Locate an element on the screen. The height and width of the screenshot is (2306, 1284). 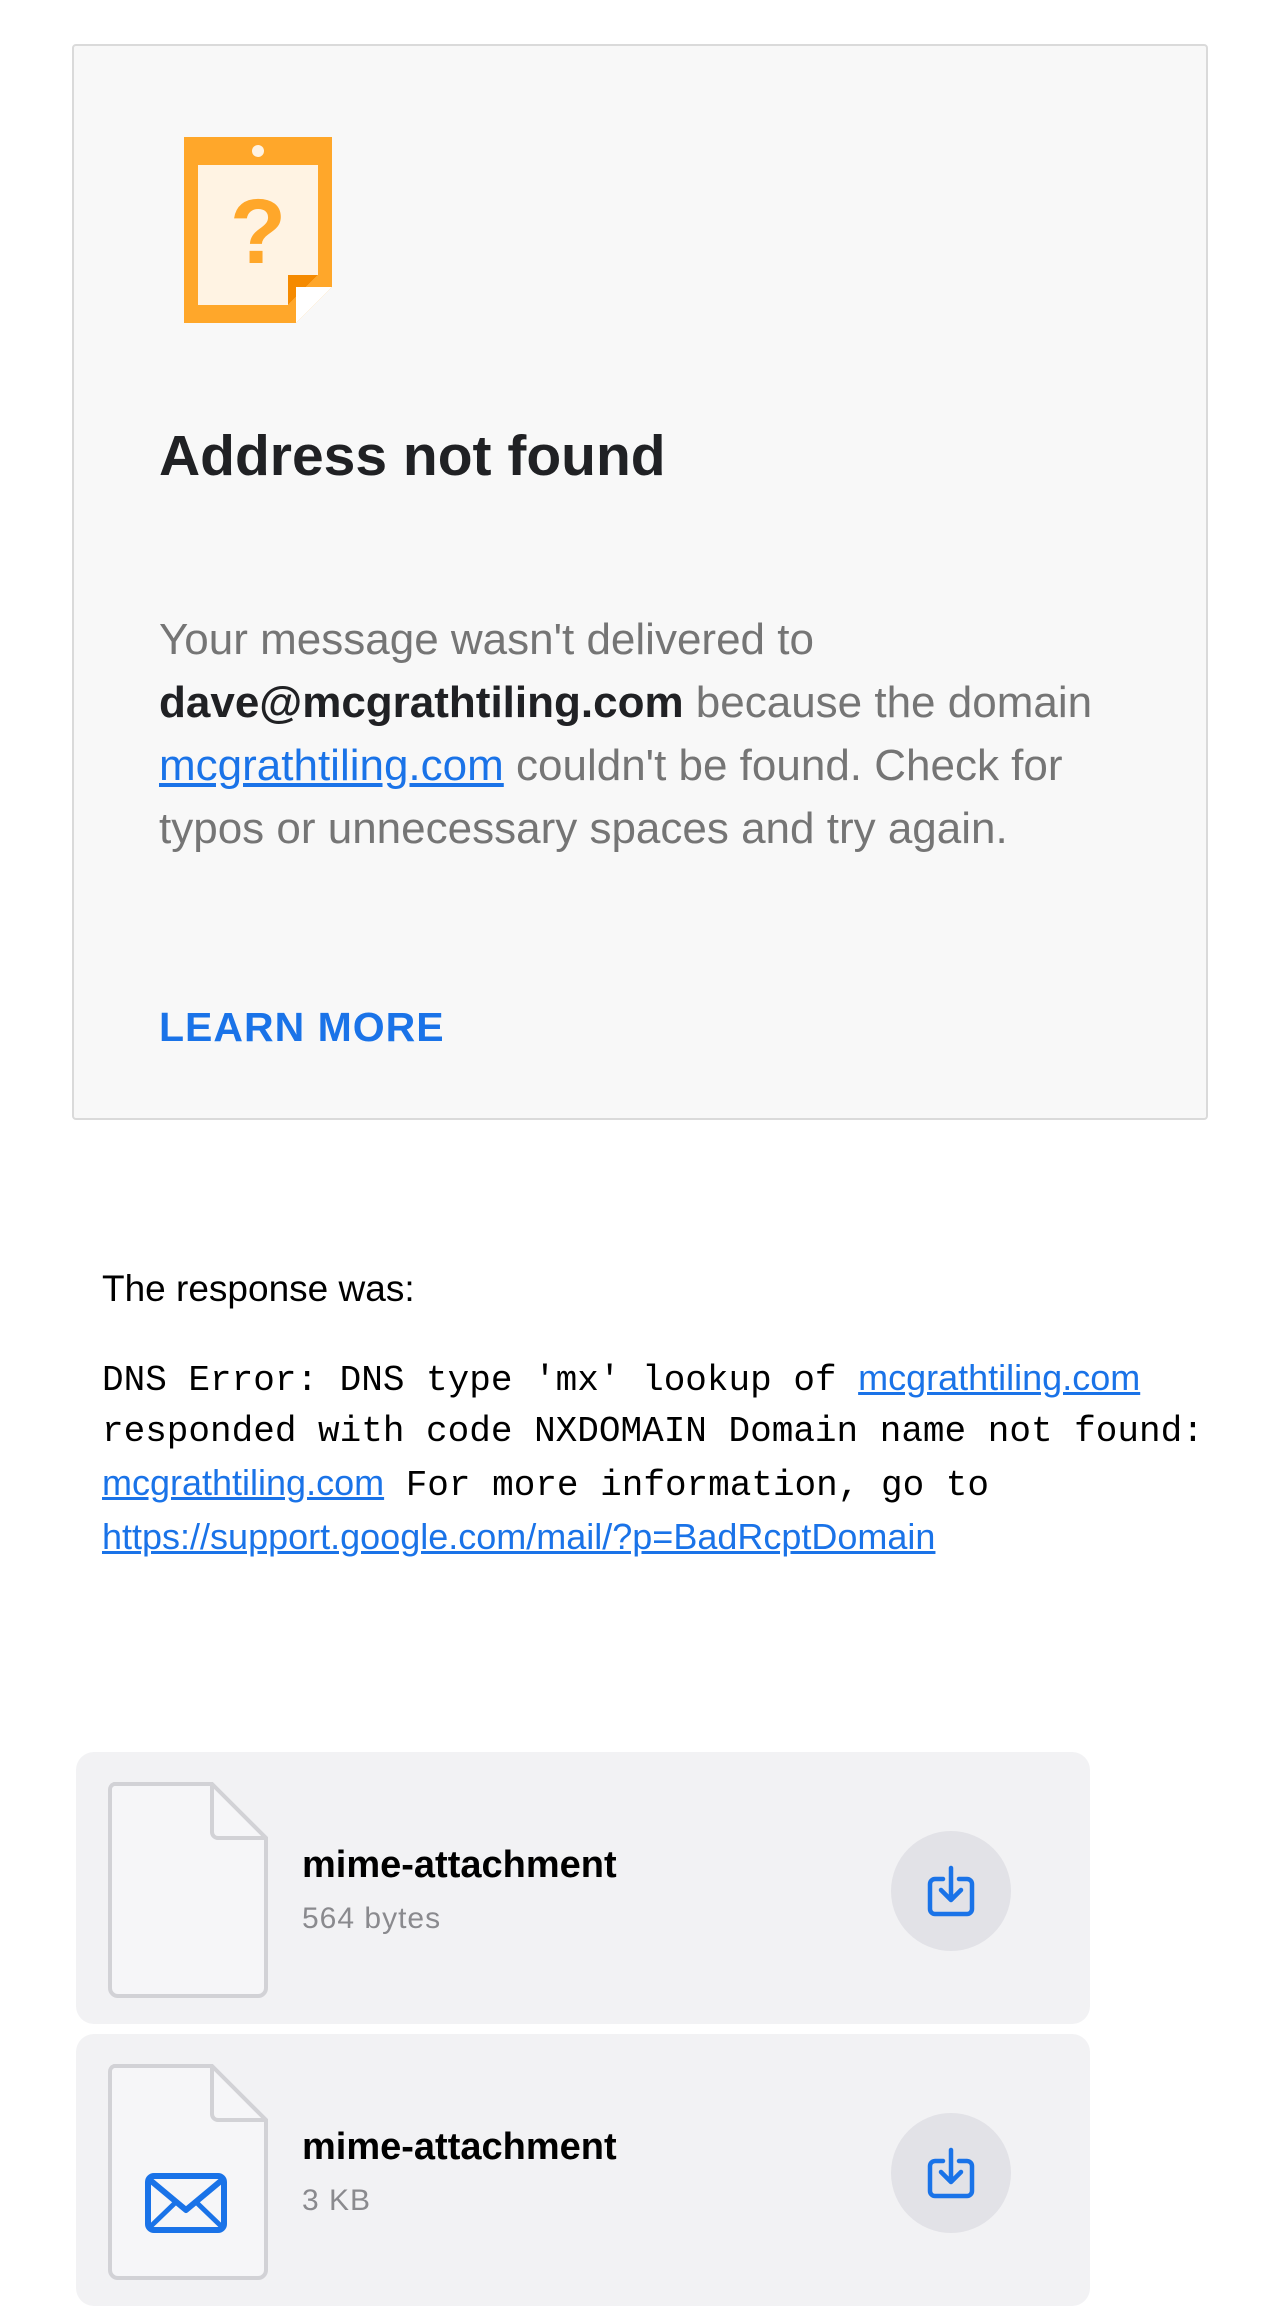
bounce-message-text: Your message wasn't delivered to is located at coordinates (486, 639).